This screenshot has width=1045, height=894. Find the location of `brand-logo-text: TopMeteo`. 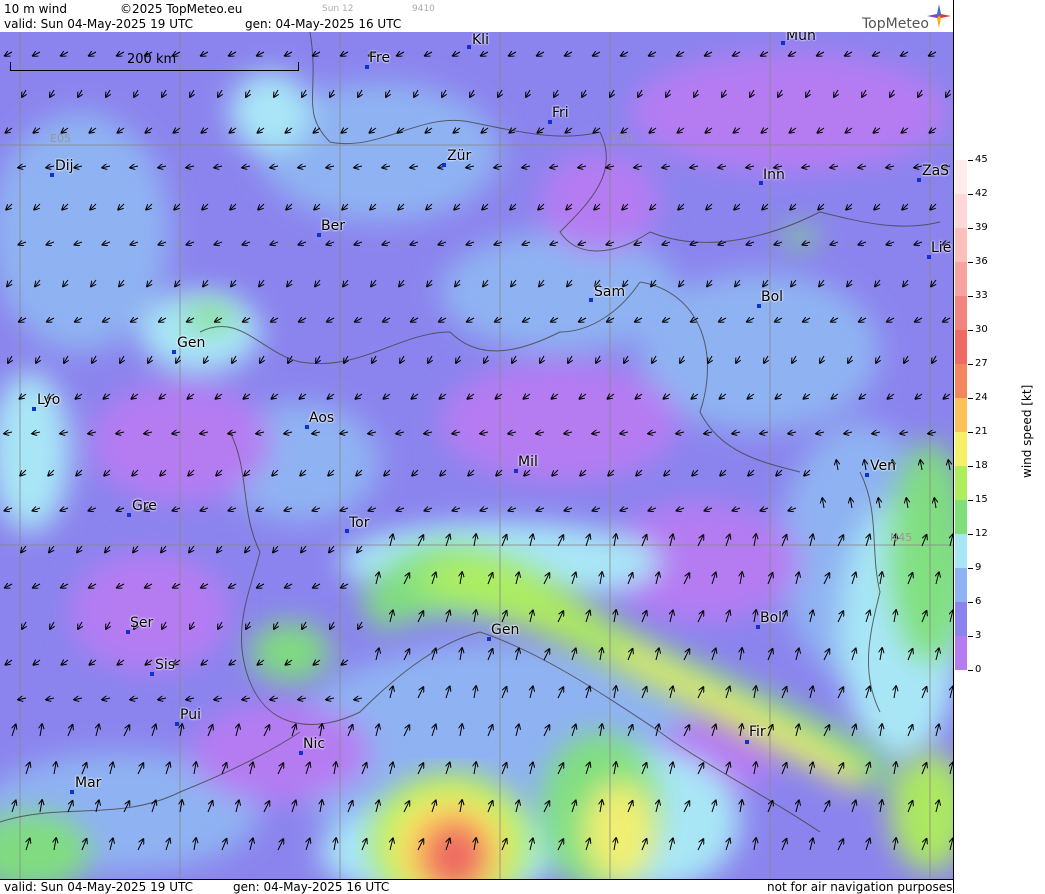

brand-logo-text: TopMeteo is located at coordinates (895, 24).